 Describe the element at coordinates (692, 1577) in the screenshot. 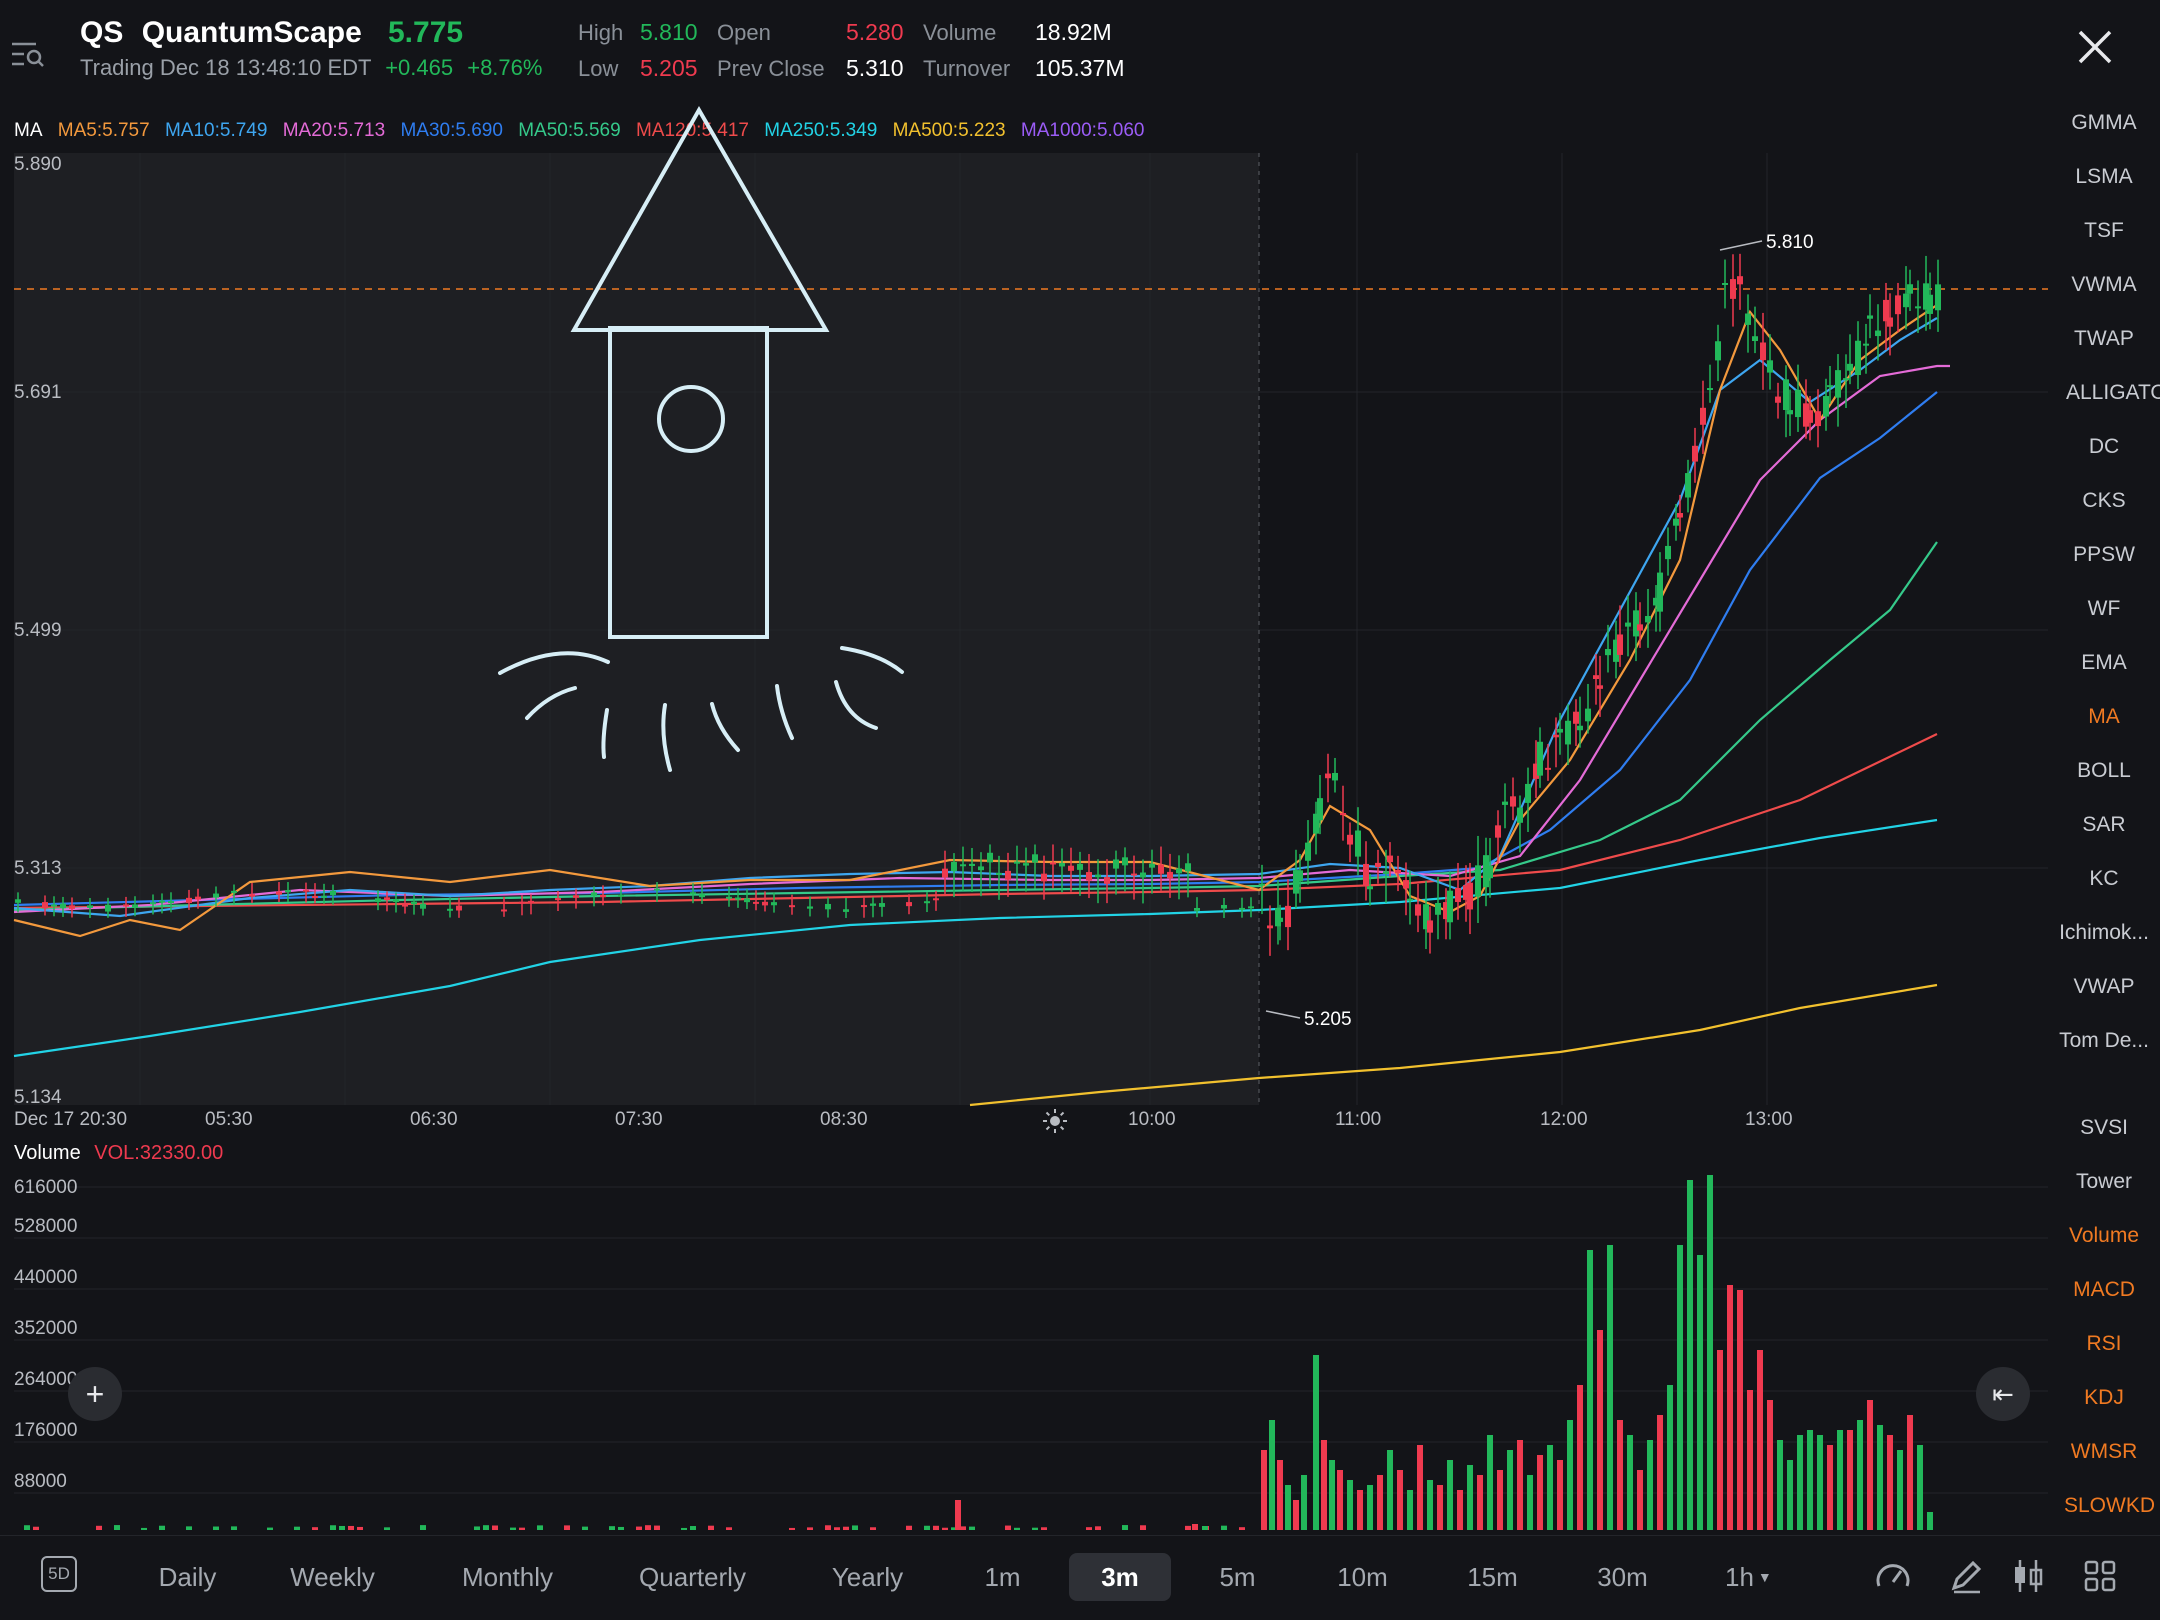

I see `tab-quarterly: Quarterly` at that location.